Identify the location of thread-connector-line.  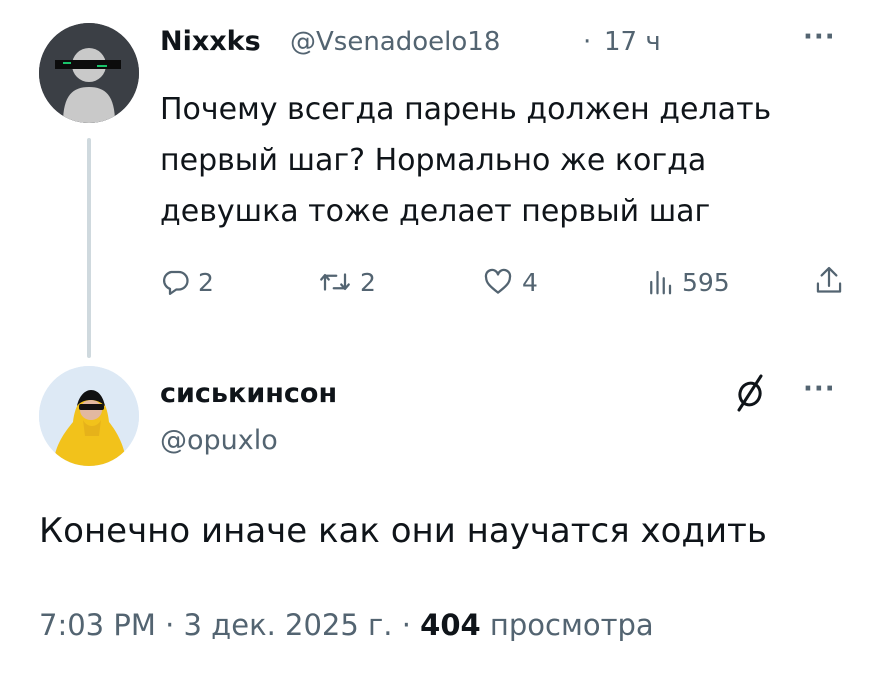
(89, 248).